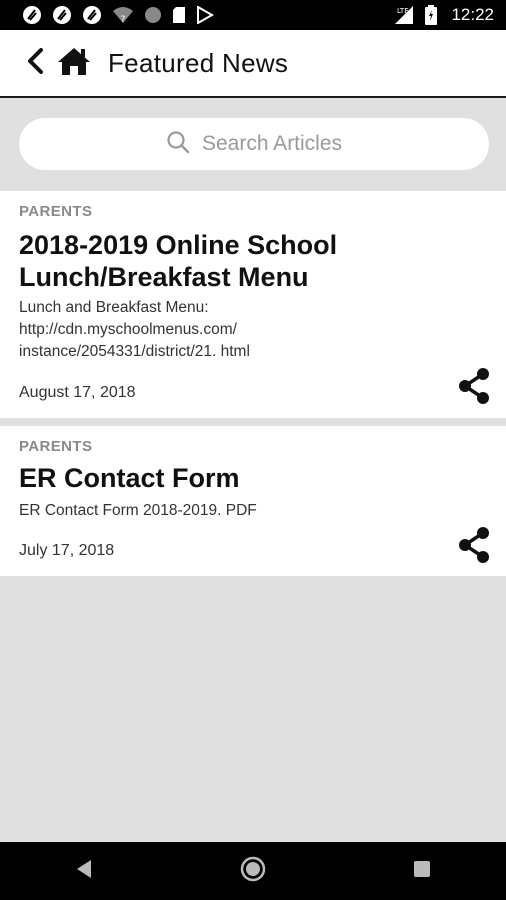  I want to click on home-circle-icon, so click(253, 871).